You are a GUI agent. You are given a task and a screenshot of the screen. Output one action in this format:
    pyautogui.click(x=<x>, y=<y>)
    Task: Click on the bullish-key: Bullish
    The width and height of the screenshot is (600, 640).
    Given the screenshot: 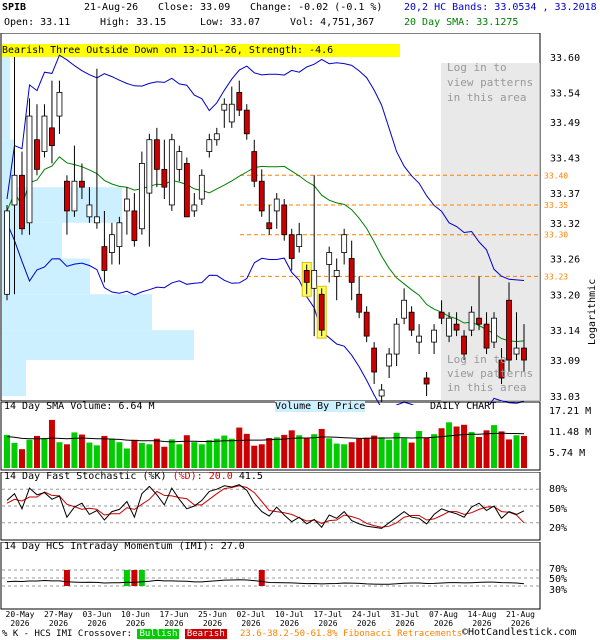 What is the action you would take?
    pyautogui.click(x=158, y=634)
    